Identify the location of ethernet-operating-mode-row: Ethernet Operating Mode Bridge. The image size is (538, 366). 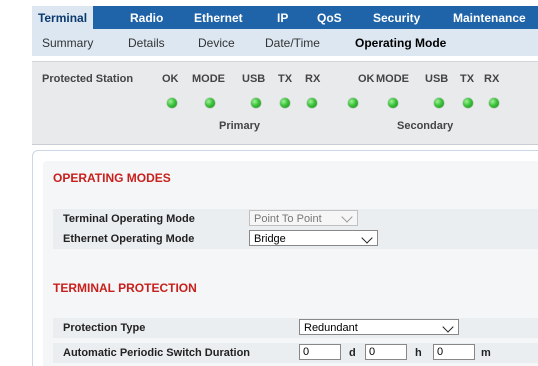
(295, 239).